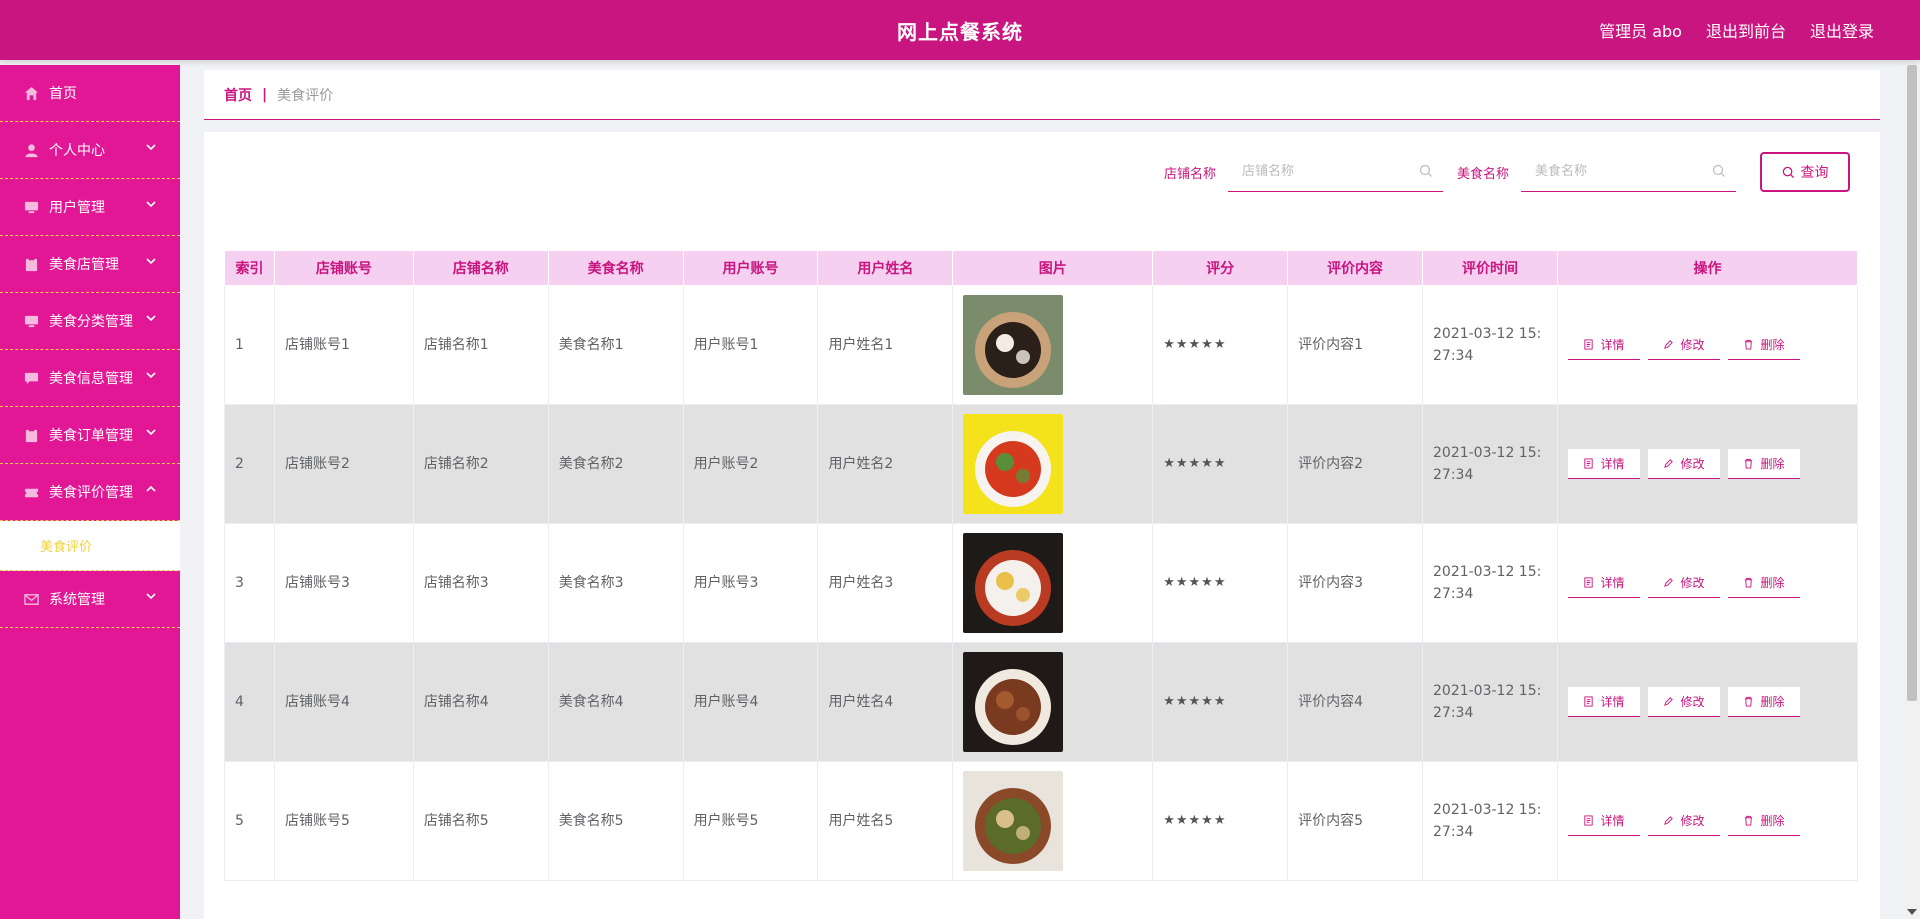 The image size is (1920, 919). I want to click on column-header: 用户账号, so click(750, 268).